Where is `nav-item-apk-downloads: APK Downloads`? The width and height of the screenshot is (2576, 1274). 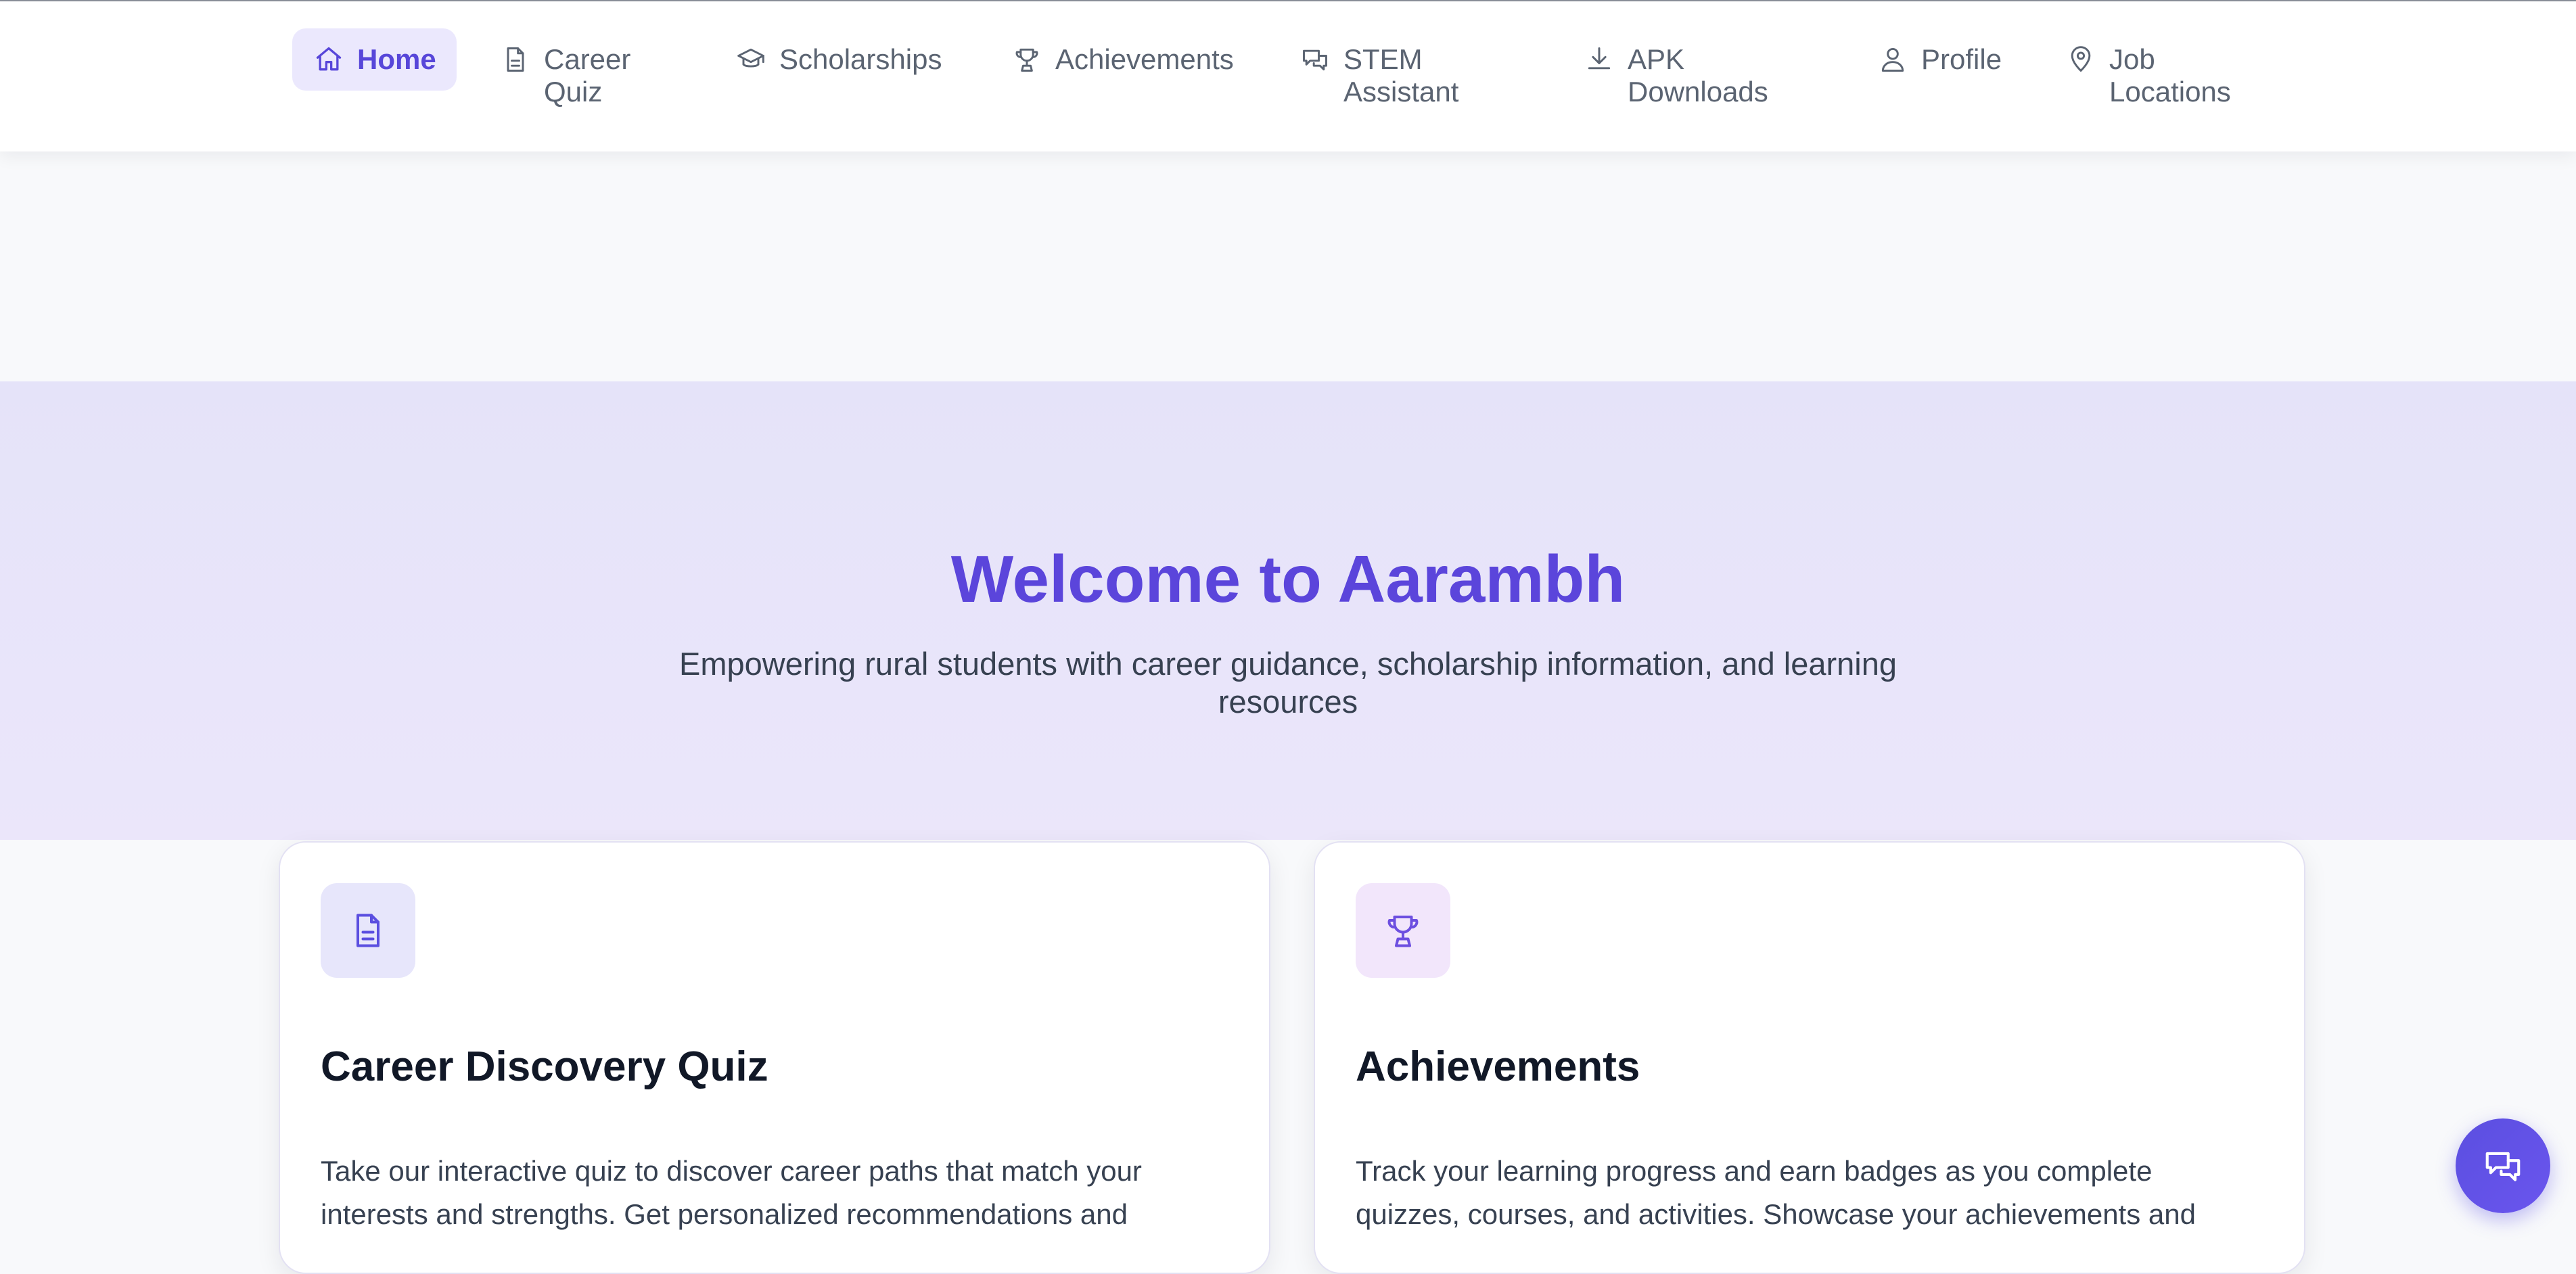 nav-item-apk-downloads: APK Downloads is located at coordinates (1675, 68).